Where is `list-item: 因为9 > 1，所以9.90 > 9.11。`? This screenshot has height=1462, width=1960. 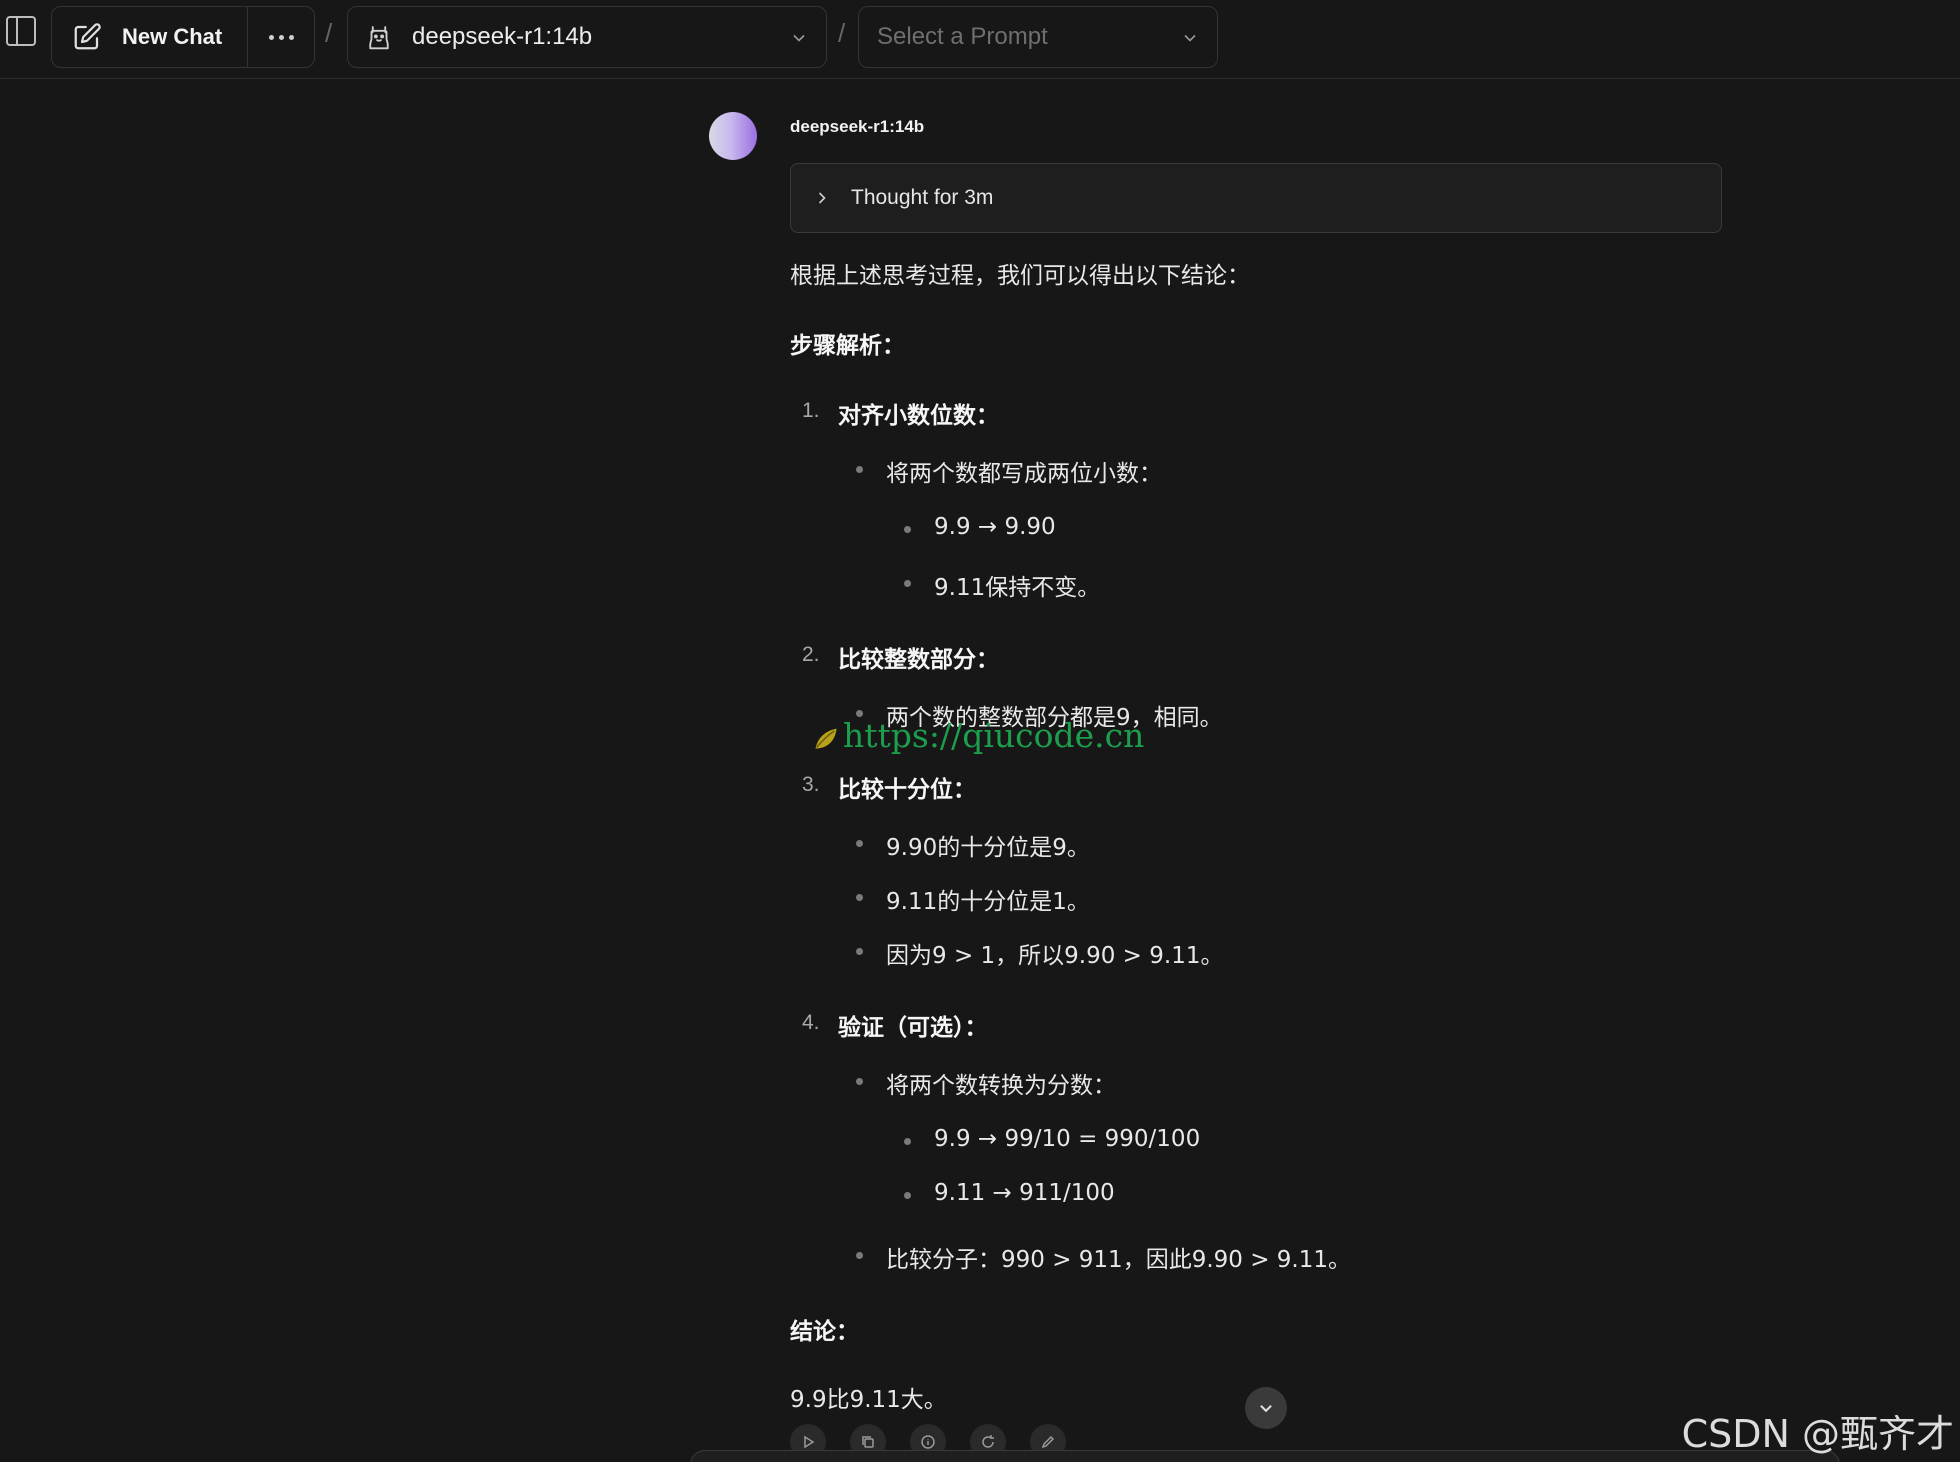 list-item: 因为9 > 1，所以9.90 > 9.11。 is located at coordinates (1055, 956).